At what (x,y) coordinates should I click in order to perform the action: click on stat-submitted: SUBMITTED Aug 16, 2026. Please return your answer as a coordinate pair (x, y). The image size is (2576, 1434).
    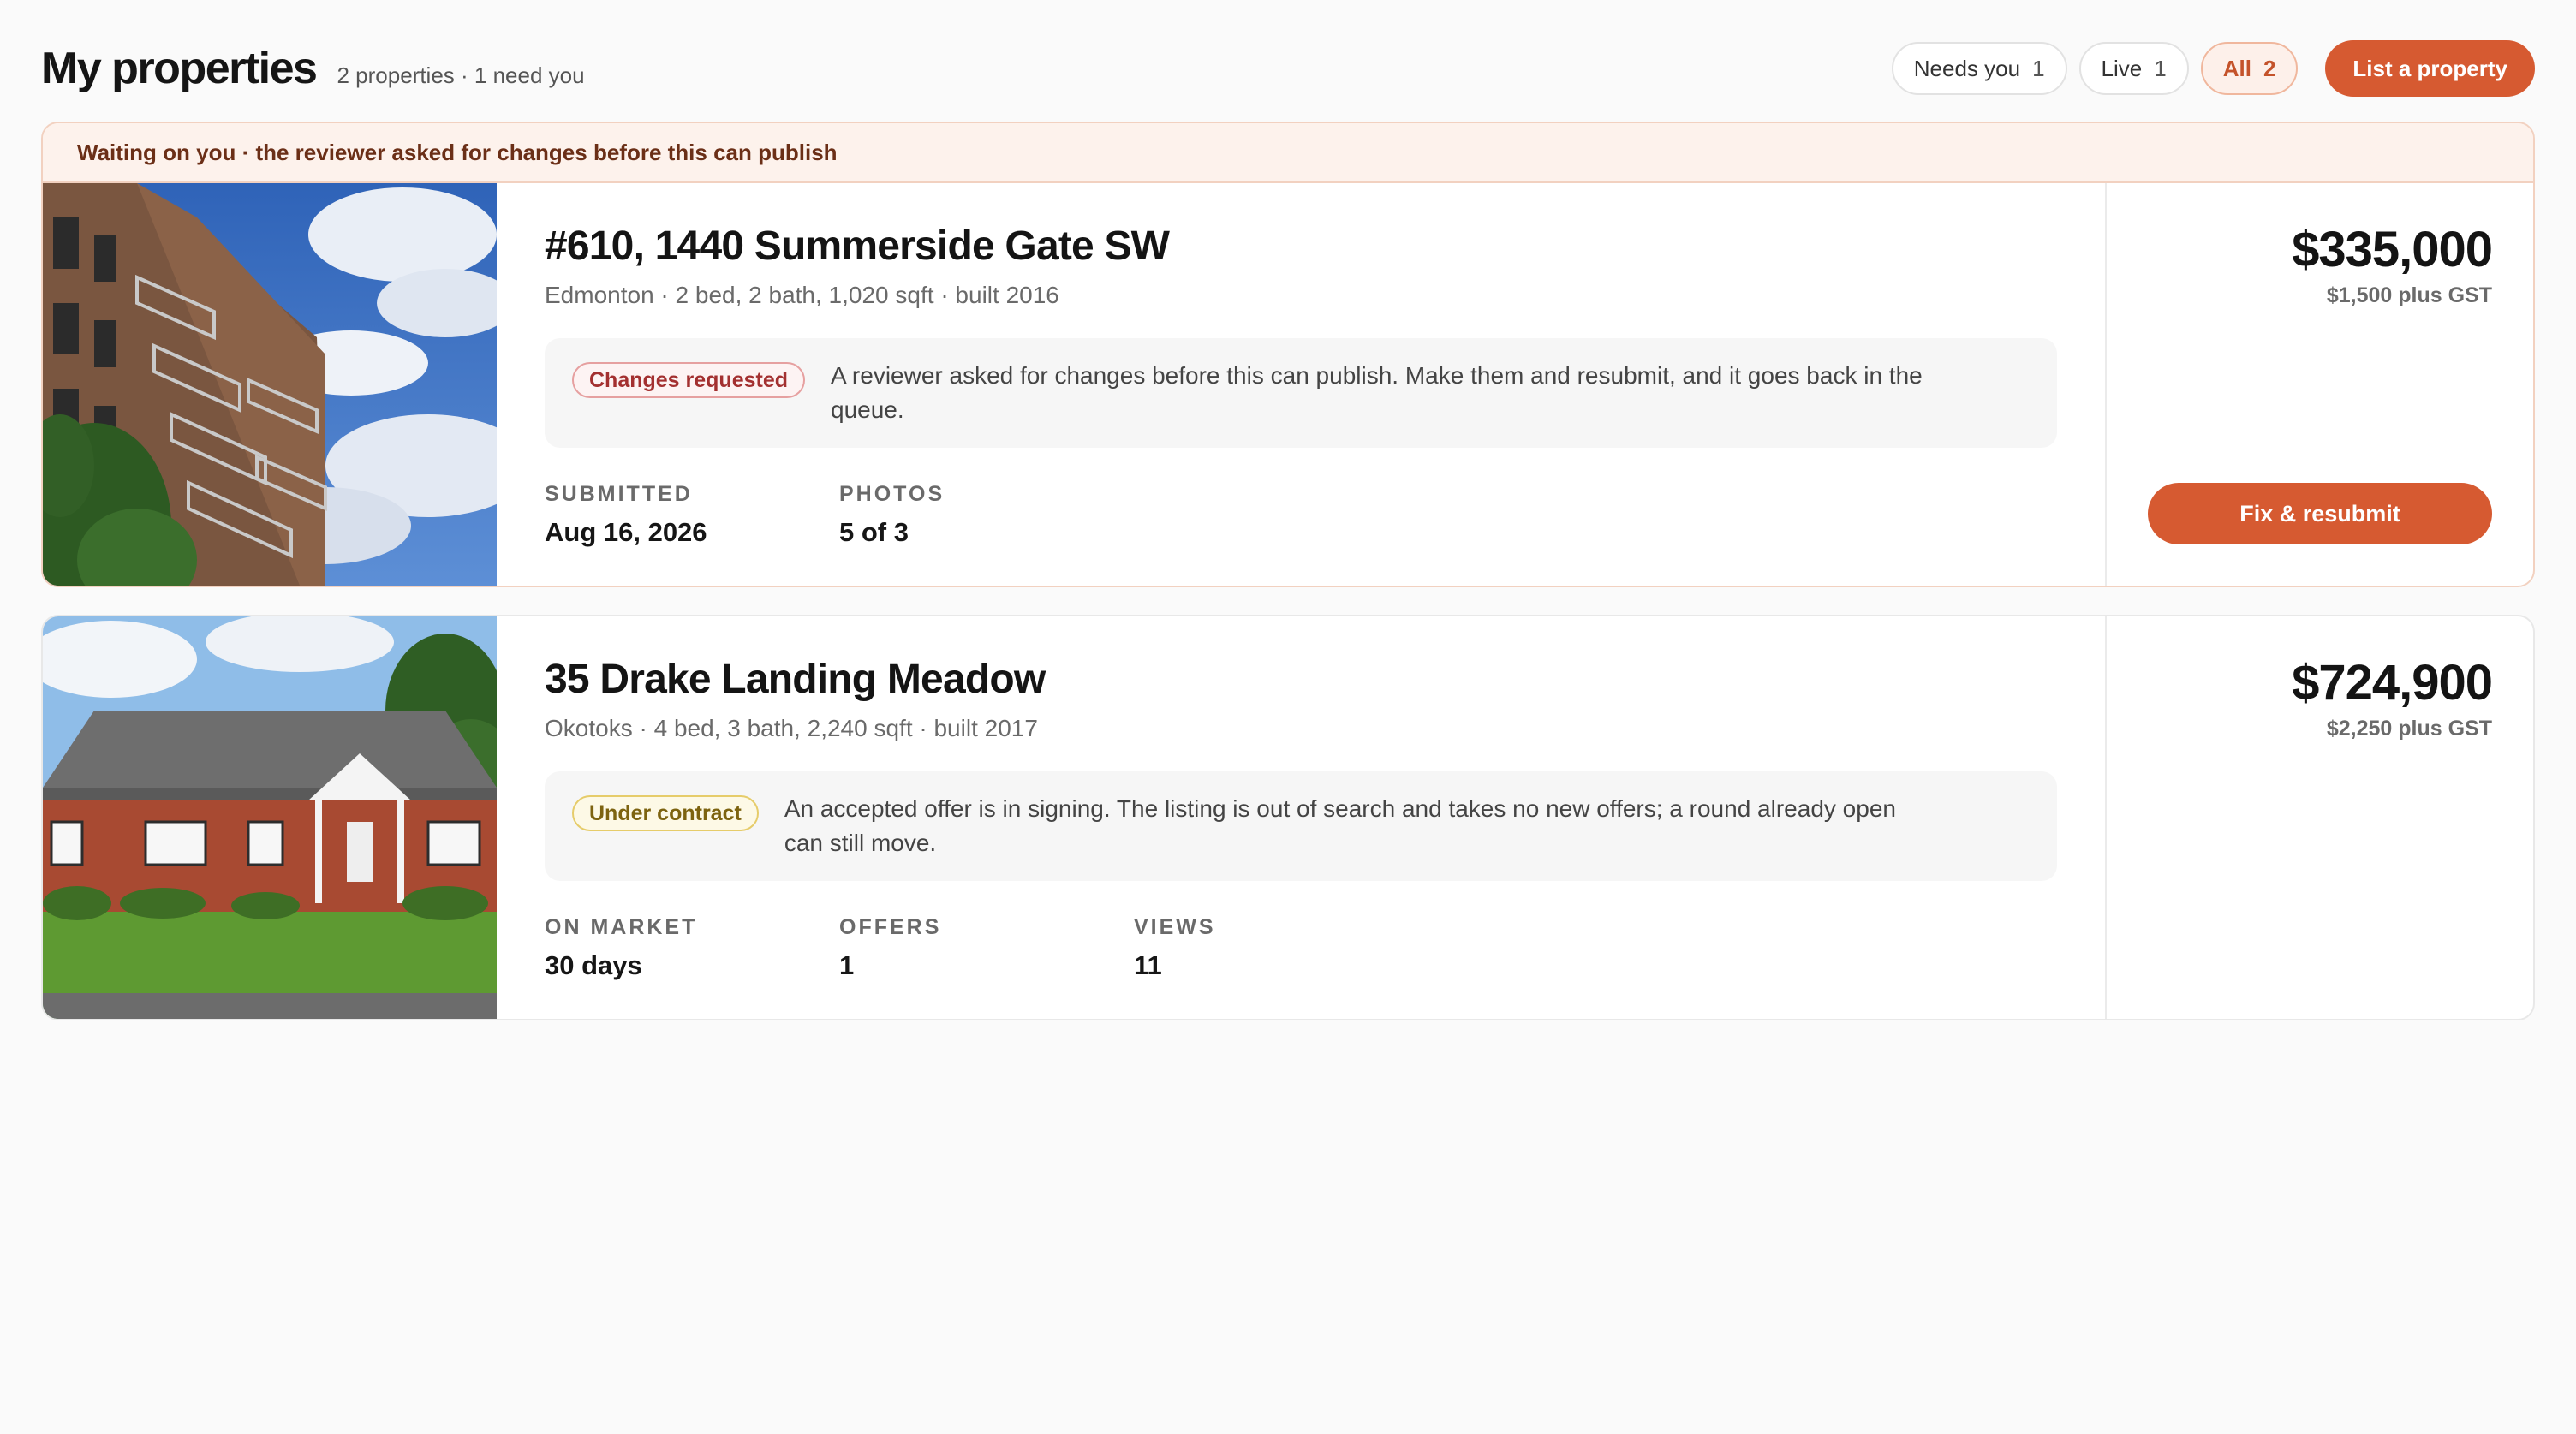
    Looking at the image, I should click on (692, 515).